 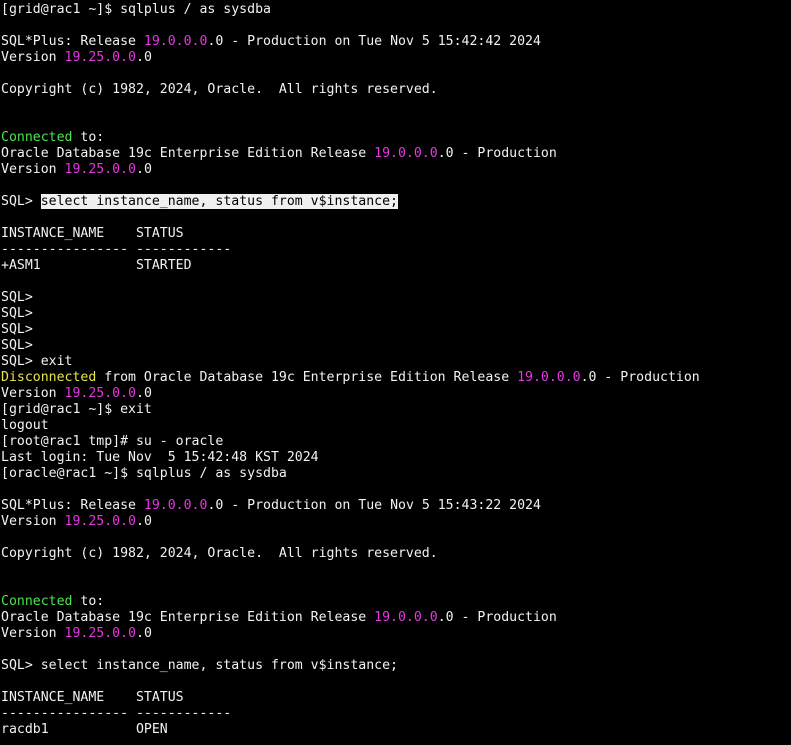 What do you see at coordinates (395, 266) in the screenshot?
I see `terminal-line: +ASM1 STARTED` at bounding box center [395, 266].